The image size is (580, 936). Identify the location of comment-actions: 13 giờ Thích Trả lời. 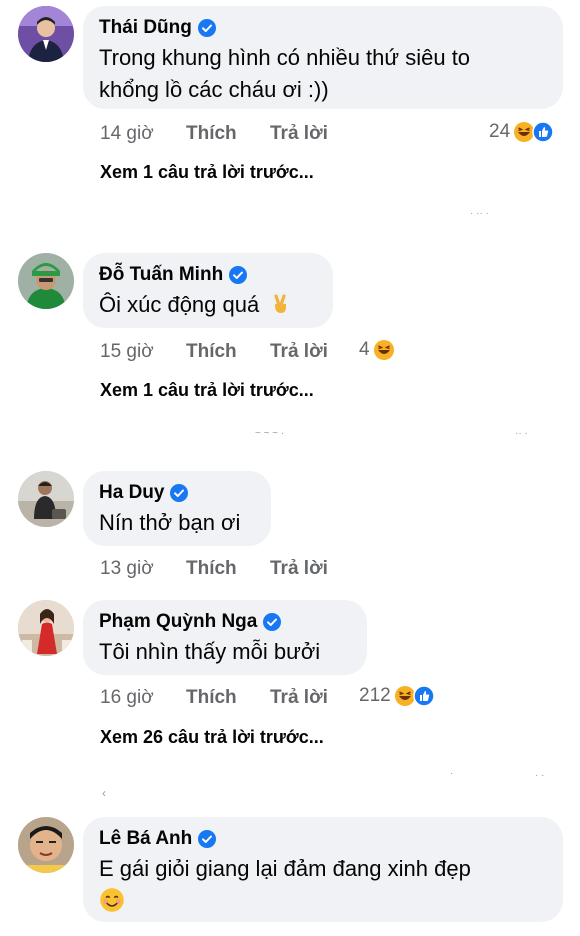
(214, 569).